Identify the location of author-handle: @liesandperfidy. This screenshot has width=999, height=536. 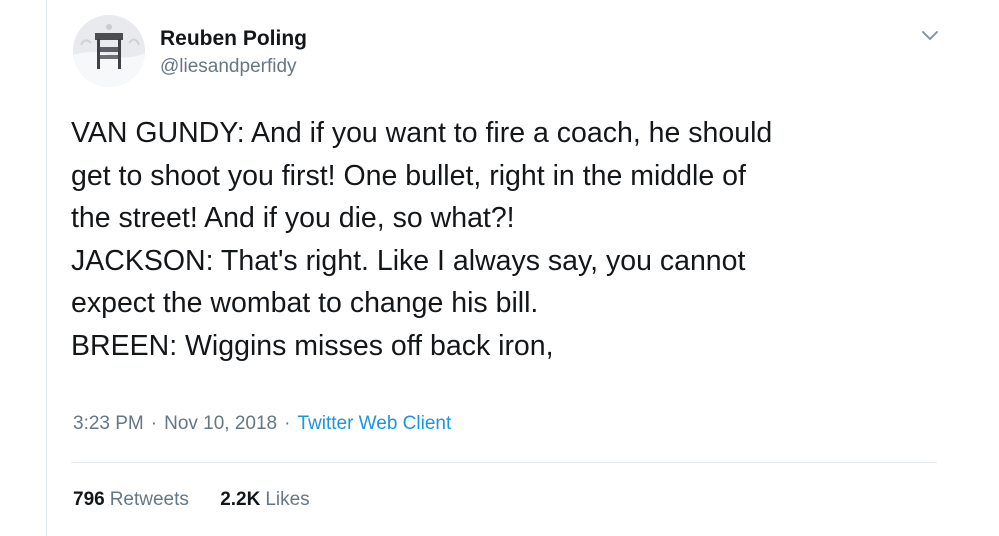
(228, 67).